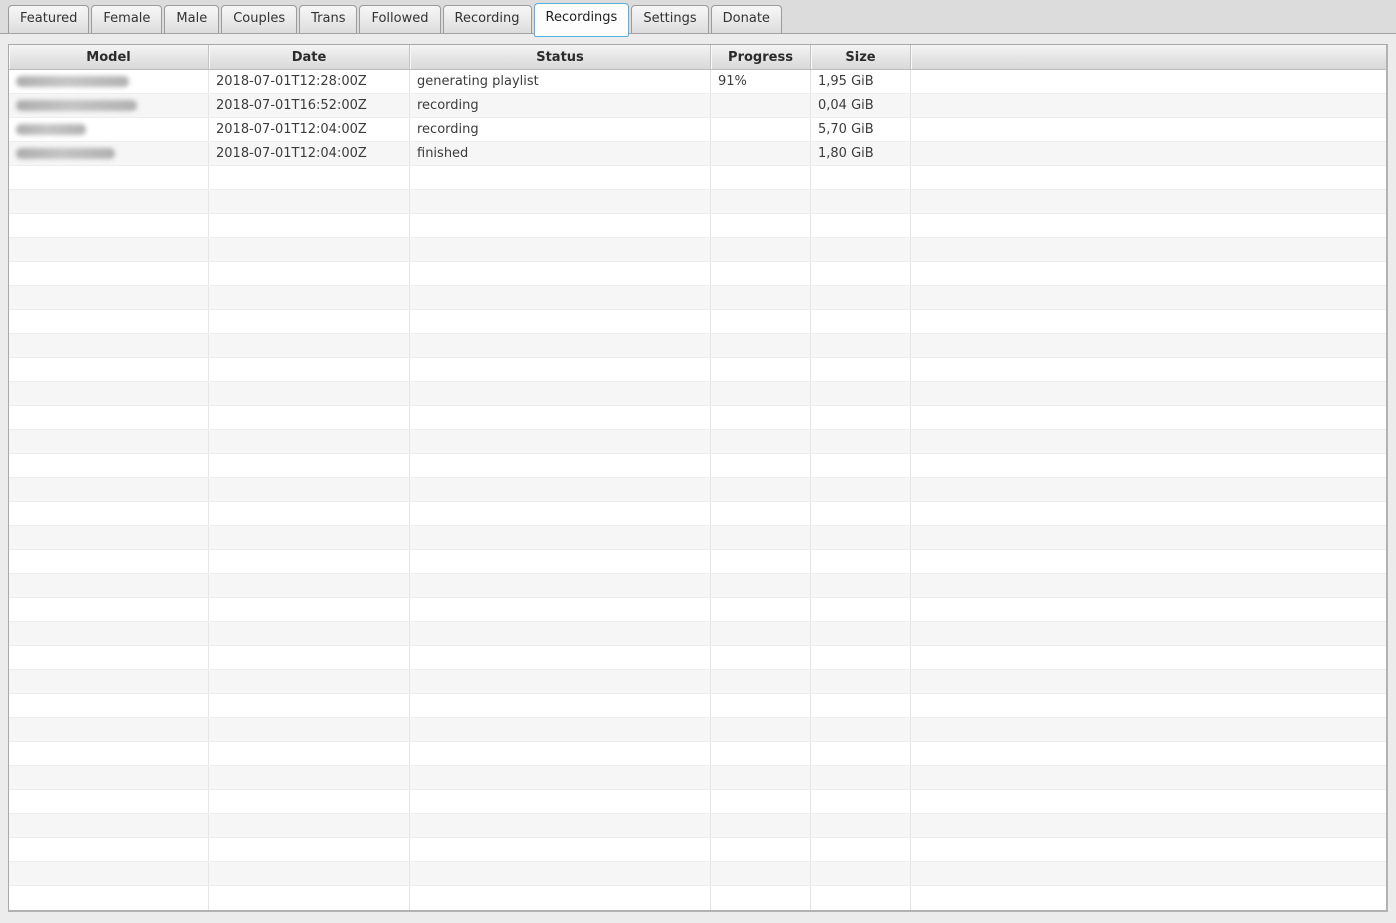 This screenshot has width=1396, height=923. Describe the element at coordinates (560, 153) in the screenshot. I see `status-cell: finished` at that location.